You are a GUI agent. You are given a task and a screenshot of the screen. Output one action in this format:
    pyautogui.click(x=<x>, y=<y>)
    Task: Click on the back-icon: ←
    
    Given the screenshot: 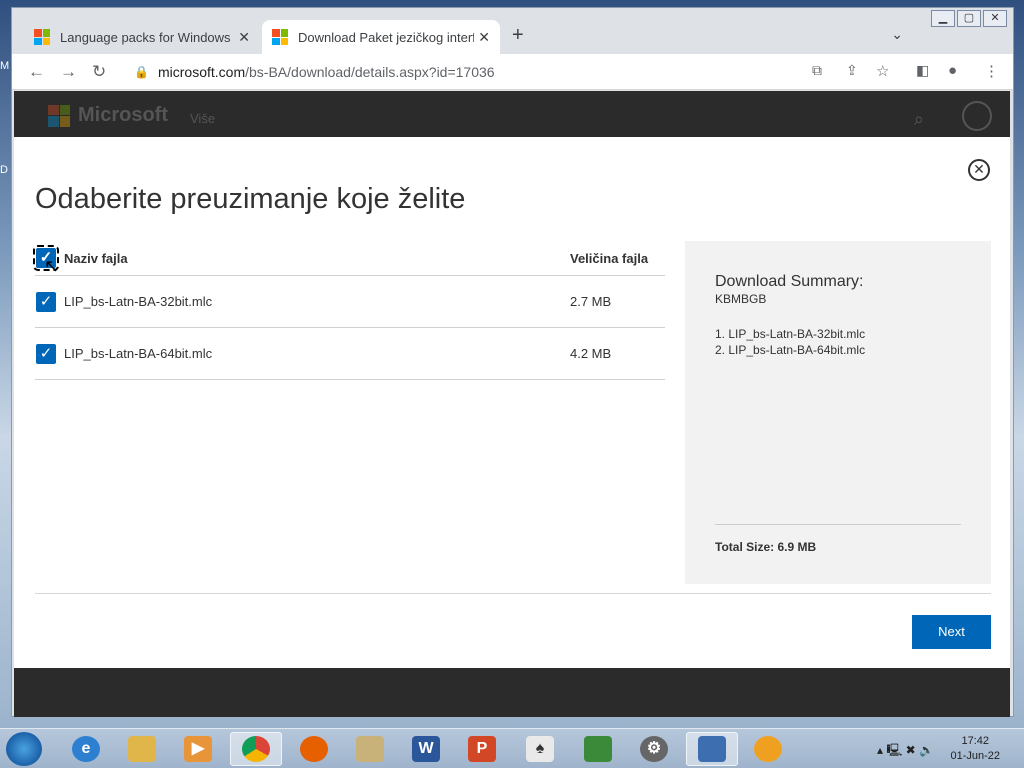 What is the action you would take?
    pyautogui.click(x=36, y=72)
    